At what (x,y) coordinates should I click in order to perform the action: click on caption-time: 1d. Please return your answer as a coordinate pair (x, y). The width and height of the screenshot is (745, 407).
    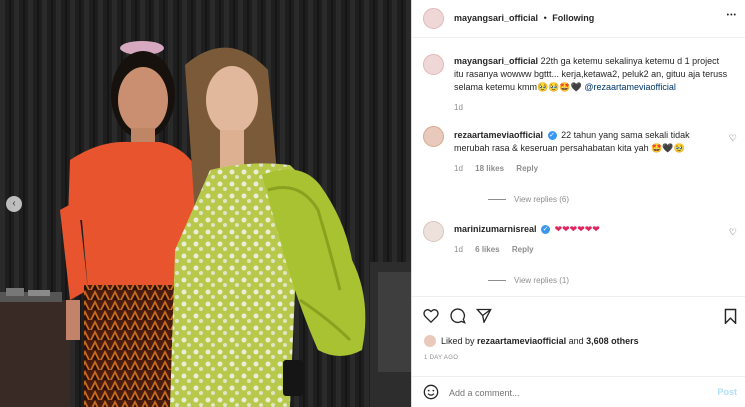
    Looking at the image, I should click on (458, 107).